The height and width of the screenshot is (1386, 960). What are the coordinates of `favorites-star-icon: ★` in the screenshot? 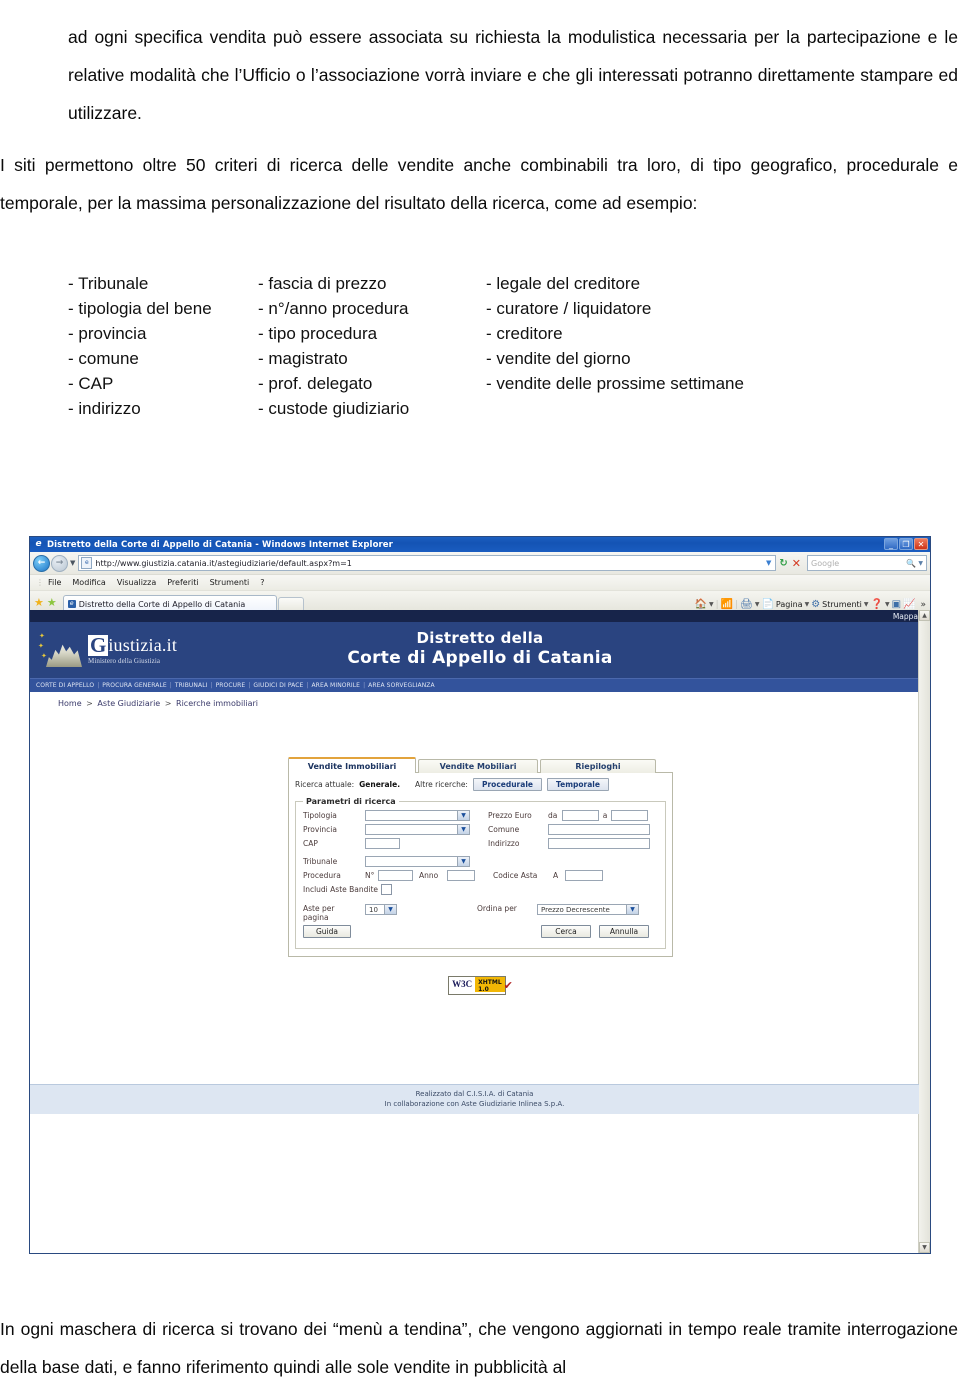 It's located at (39, 602).